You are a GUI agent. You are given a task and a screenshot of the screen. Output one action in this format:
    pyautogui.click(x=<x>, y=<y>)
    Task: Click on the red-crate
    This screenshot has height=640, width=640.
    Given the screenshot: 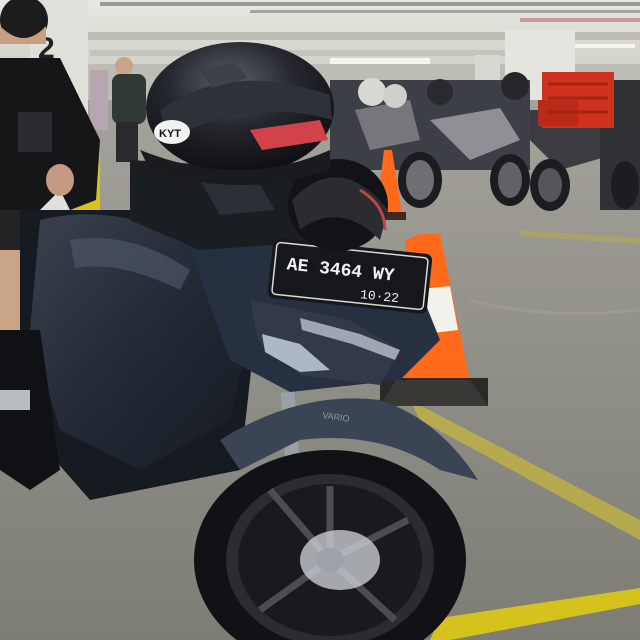 What is the action you would take?
    pyautogui.click(x=576, y=100)
    